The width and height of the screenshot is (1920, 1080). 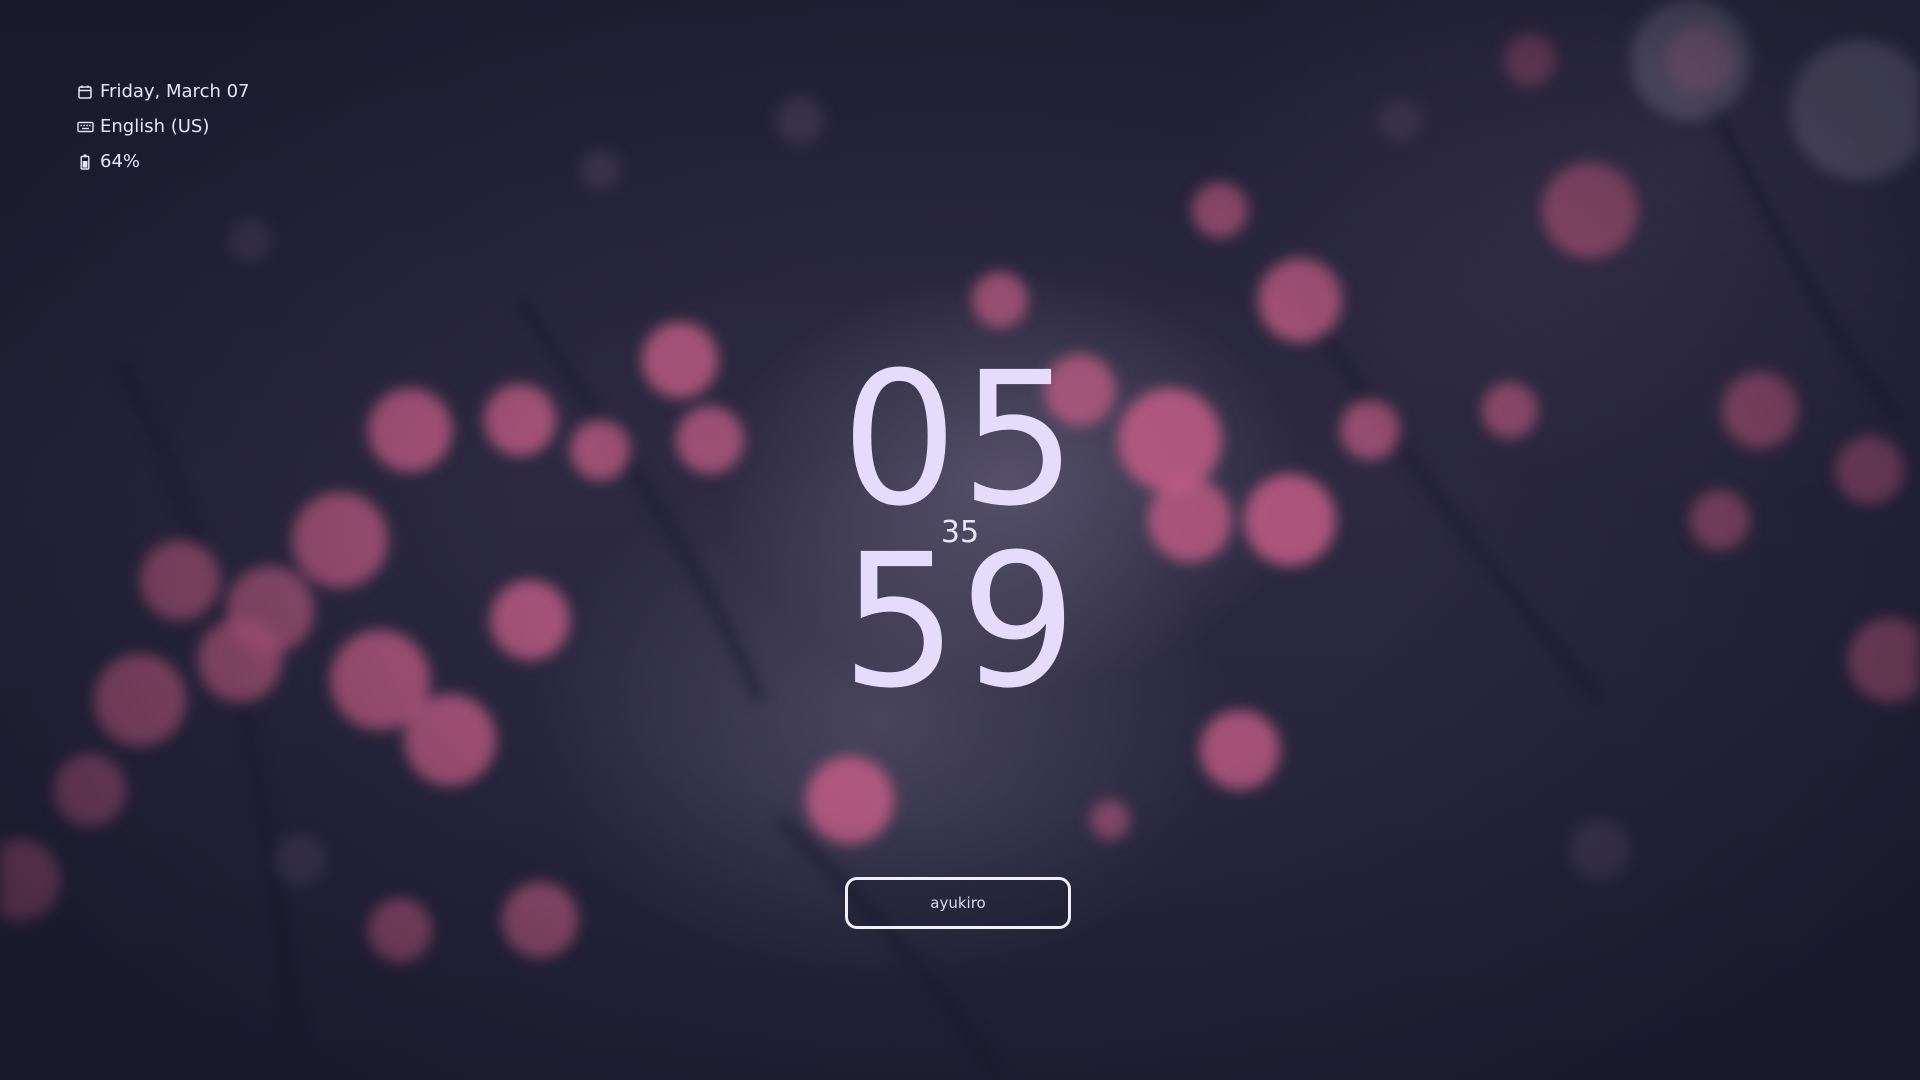 I want to click on date-text: Friday, March 07, so click(x=175, y=91).